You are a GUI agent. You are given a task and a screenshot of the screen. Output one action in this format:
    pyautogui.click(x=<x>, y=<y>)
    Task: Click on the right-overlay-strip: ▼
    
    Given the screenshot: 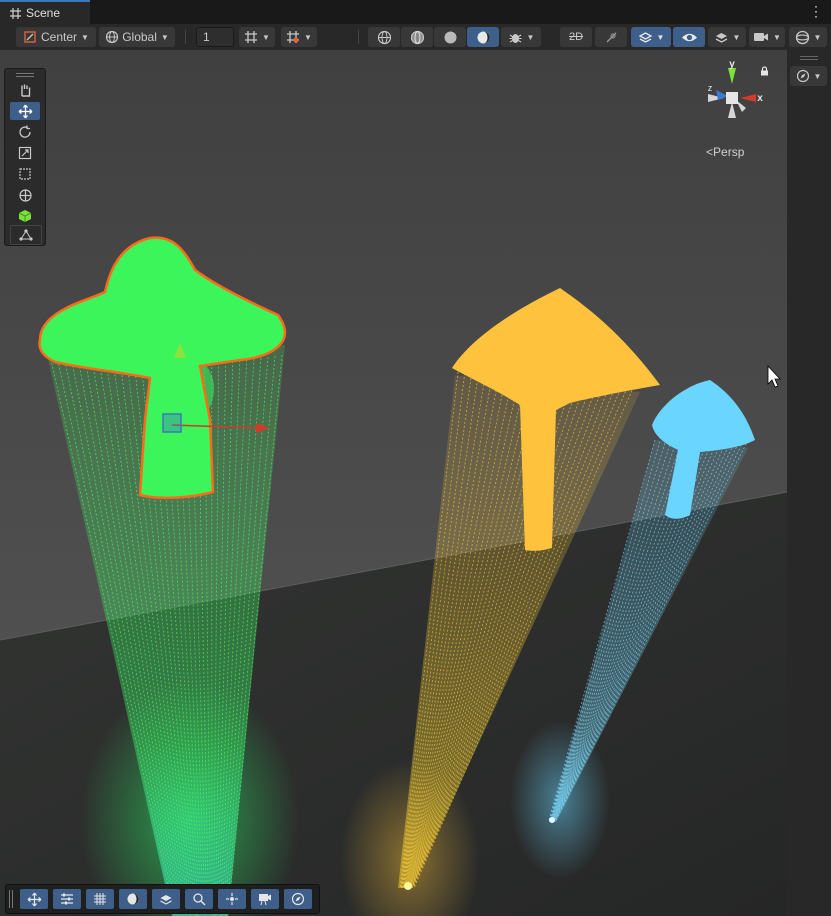 What is the action you would take?
    pyautogui.click(x=809, y=483)
    